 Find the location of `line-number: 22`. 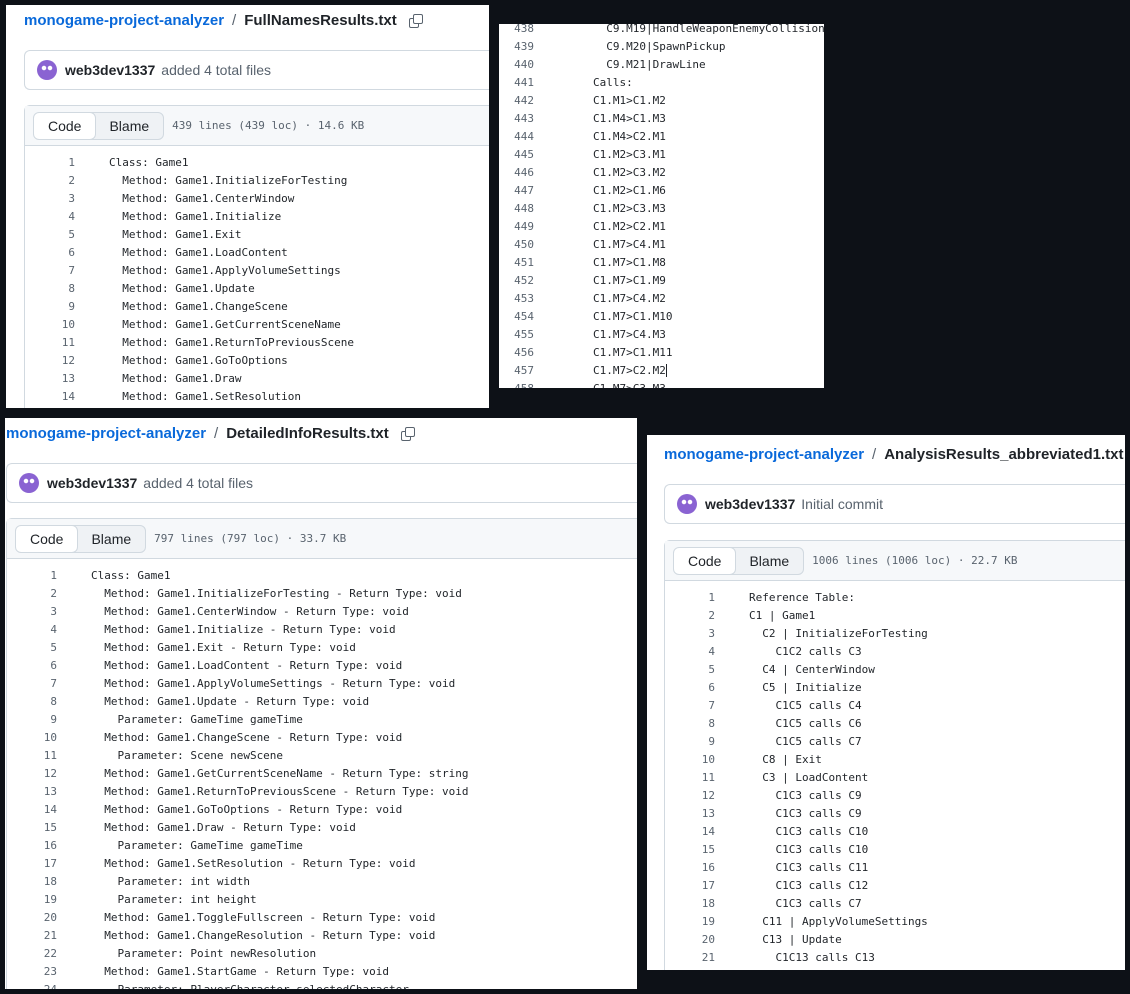

line-number: 22 is located at coordinates (32, 953).